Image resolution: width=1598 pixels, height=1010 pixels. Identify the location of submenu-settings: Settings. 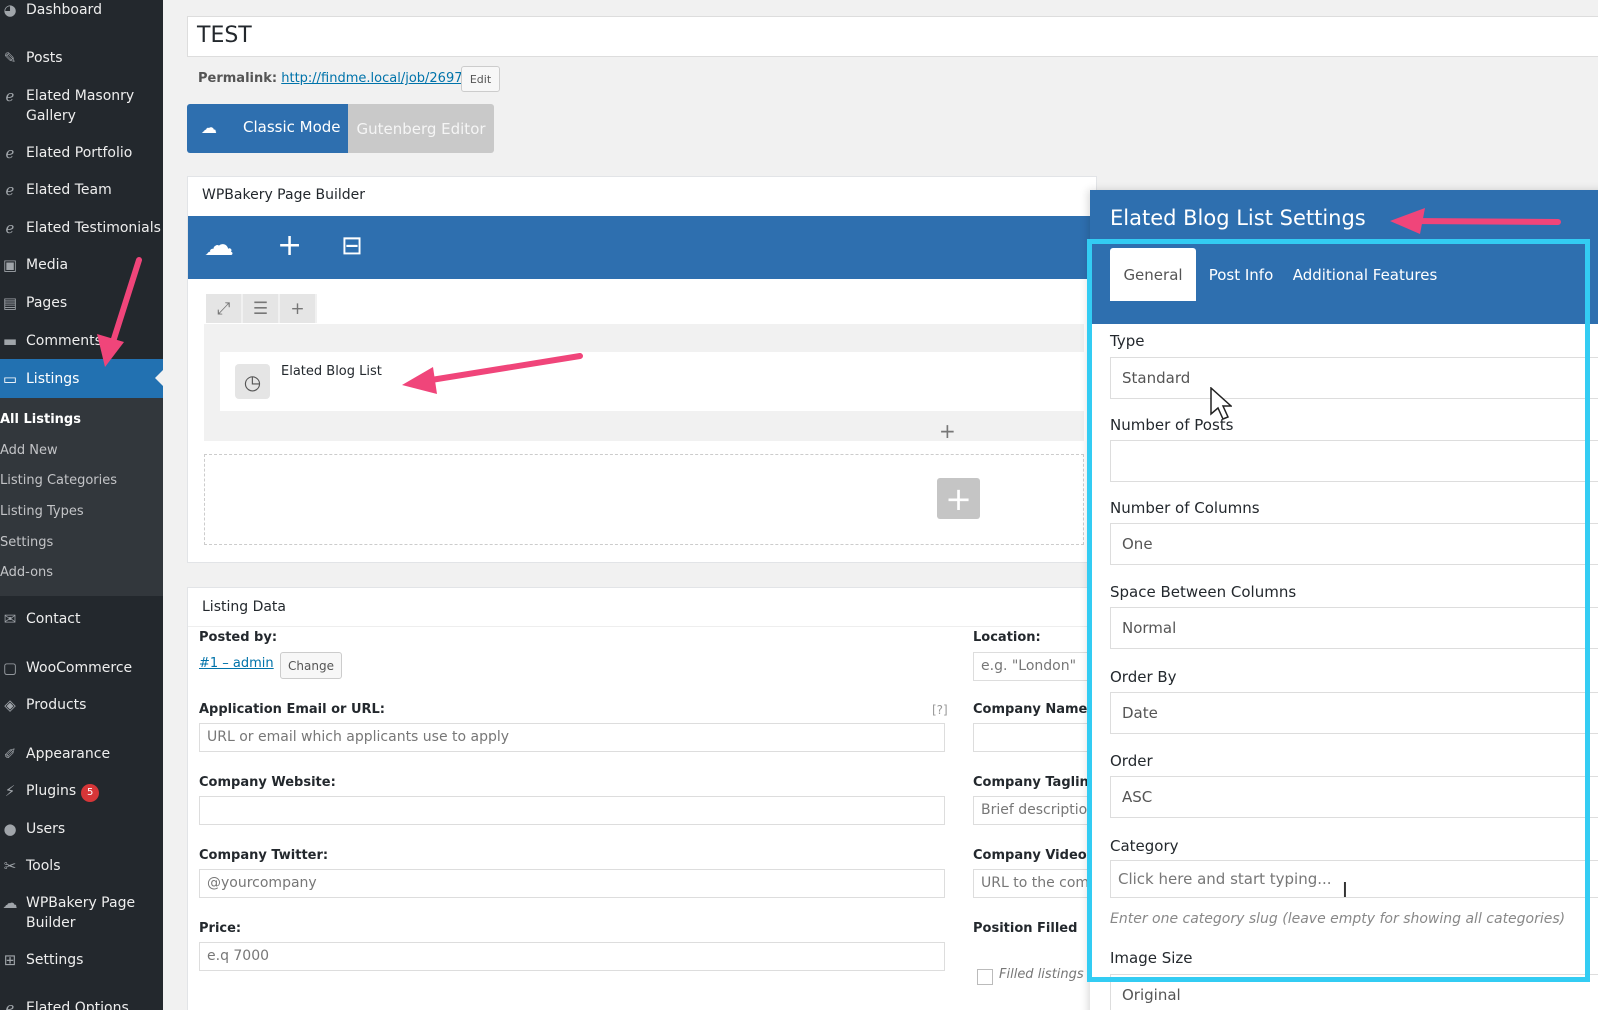
(26, 543).